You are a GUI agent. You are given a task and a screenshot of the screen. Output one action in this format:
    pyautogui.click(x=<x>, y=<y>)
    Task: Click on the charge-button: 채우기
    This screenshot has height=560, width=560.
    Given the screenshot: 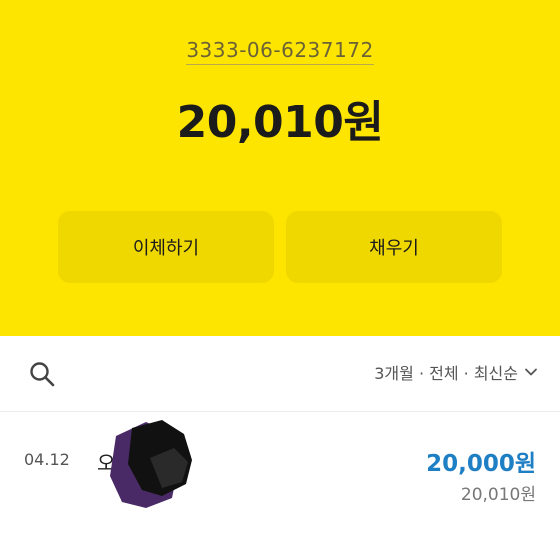 What is the action you would take?
    pyautogui.click(x=394, y=247)
    